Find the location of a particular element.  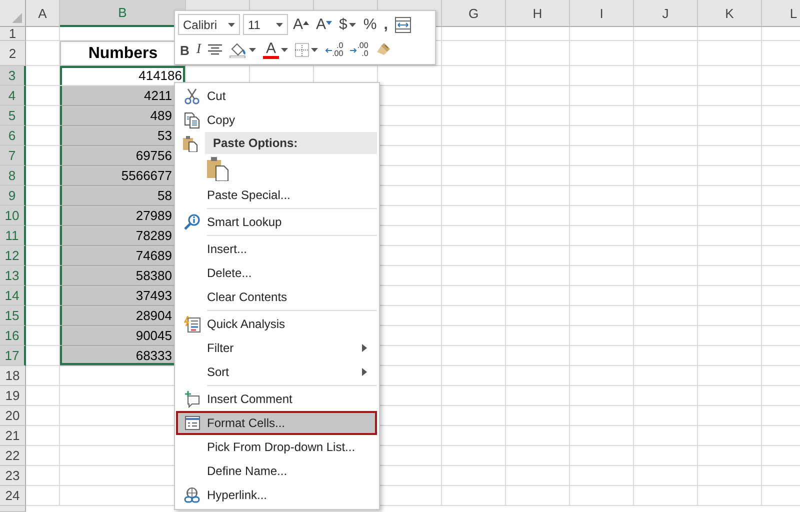

copy-icon is located at coordinates (192, 120).